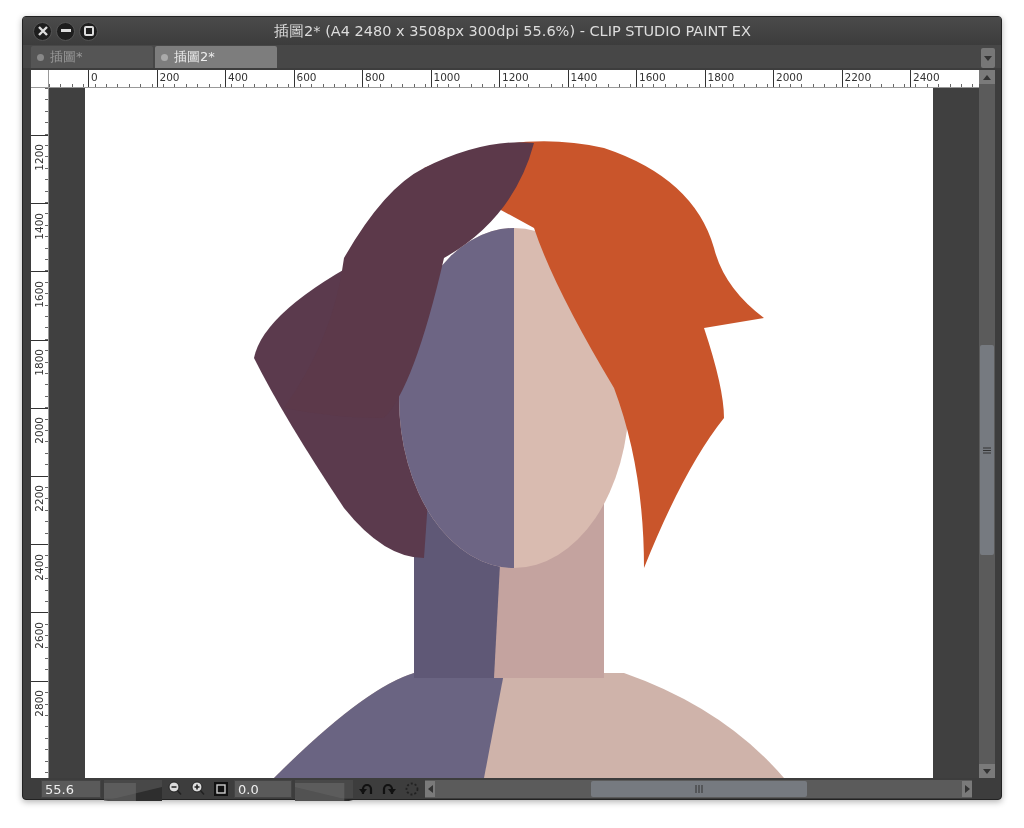 The height and width of the screenshot is (828, 1024). I want to click on zoom-slider, so click(133, 788).